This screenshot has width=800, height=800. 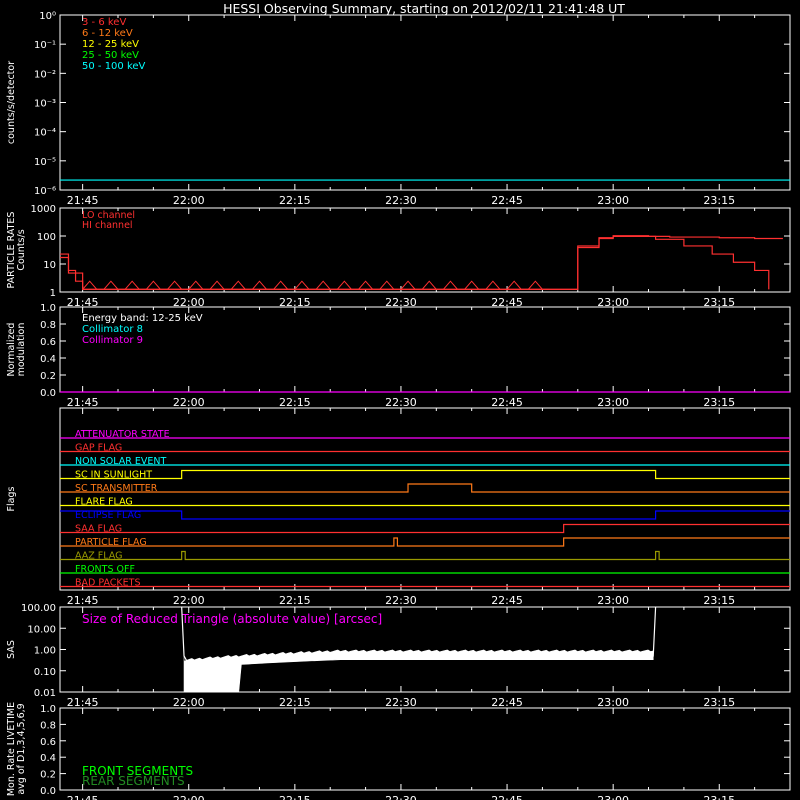 I want to click on legend-entry: 6 - 12 keV, so click(x=107, y=33).